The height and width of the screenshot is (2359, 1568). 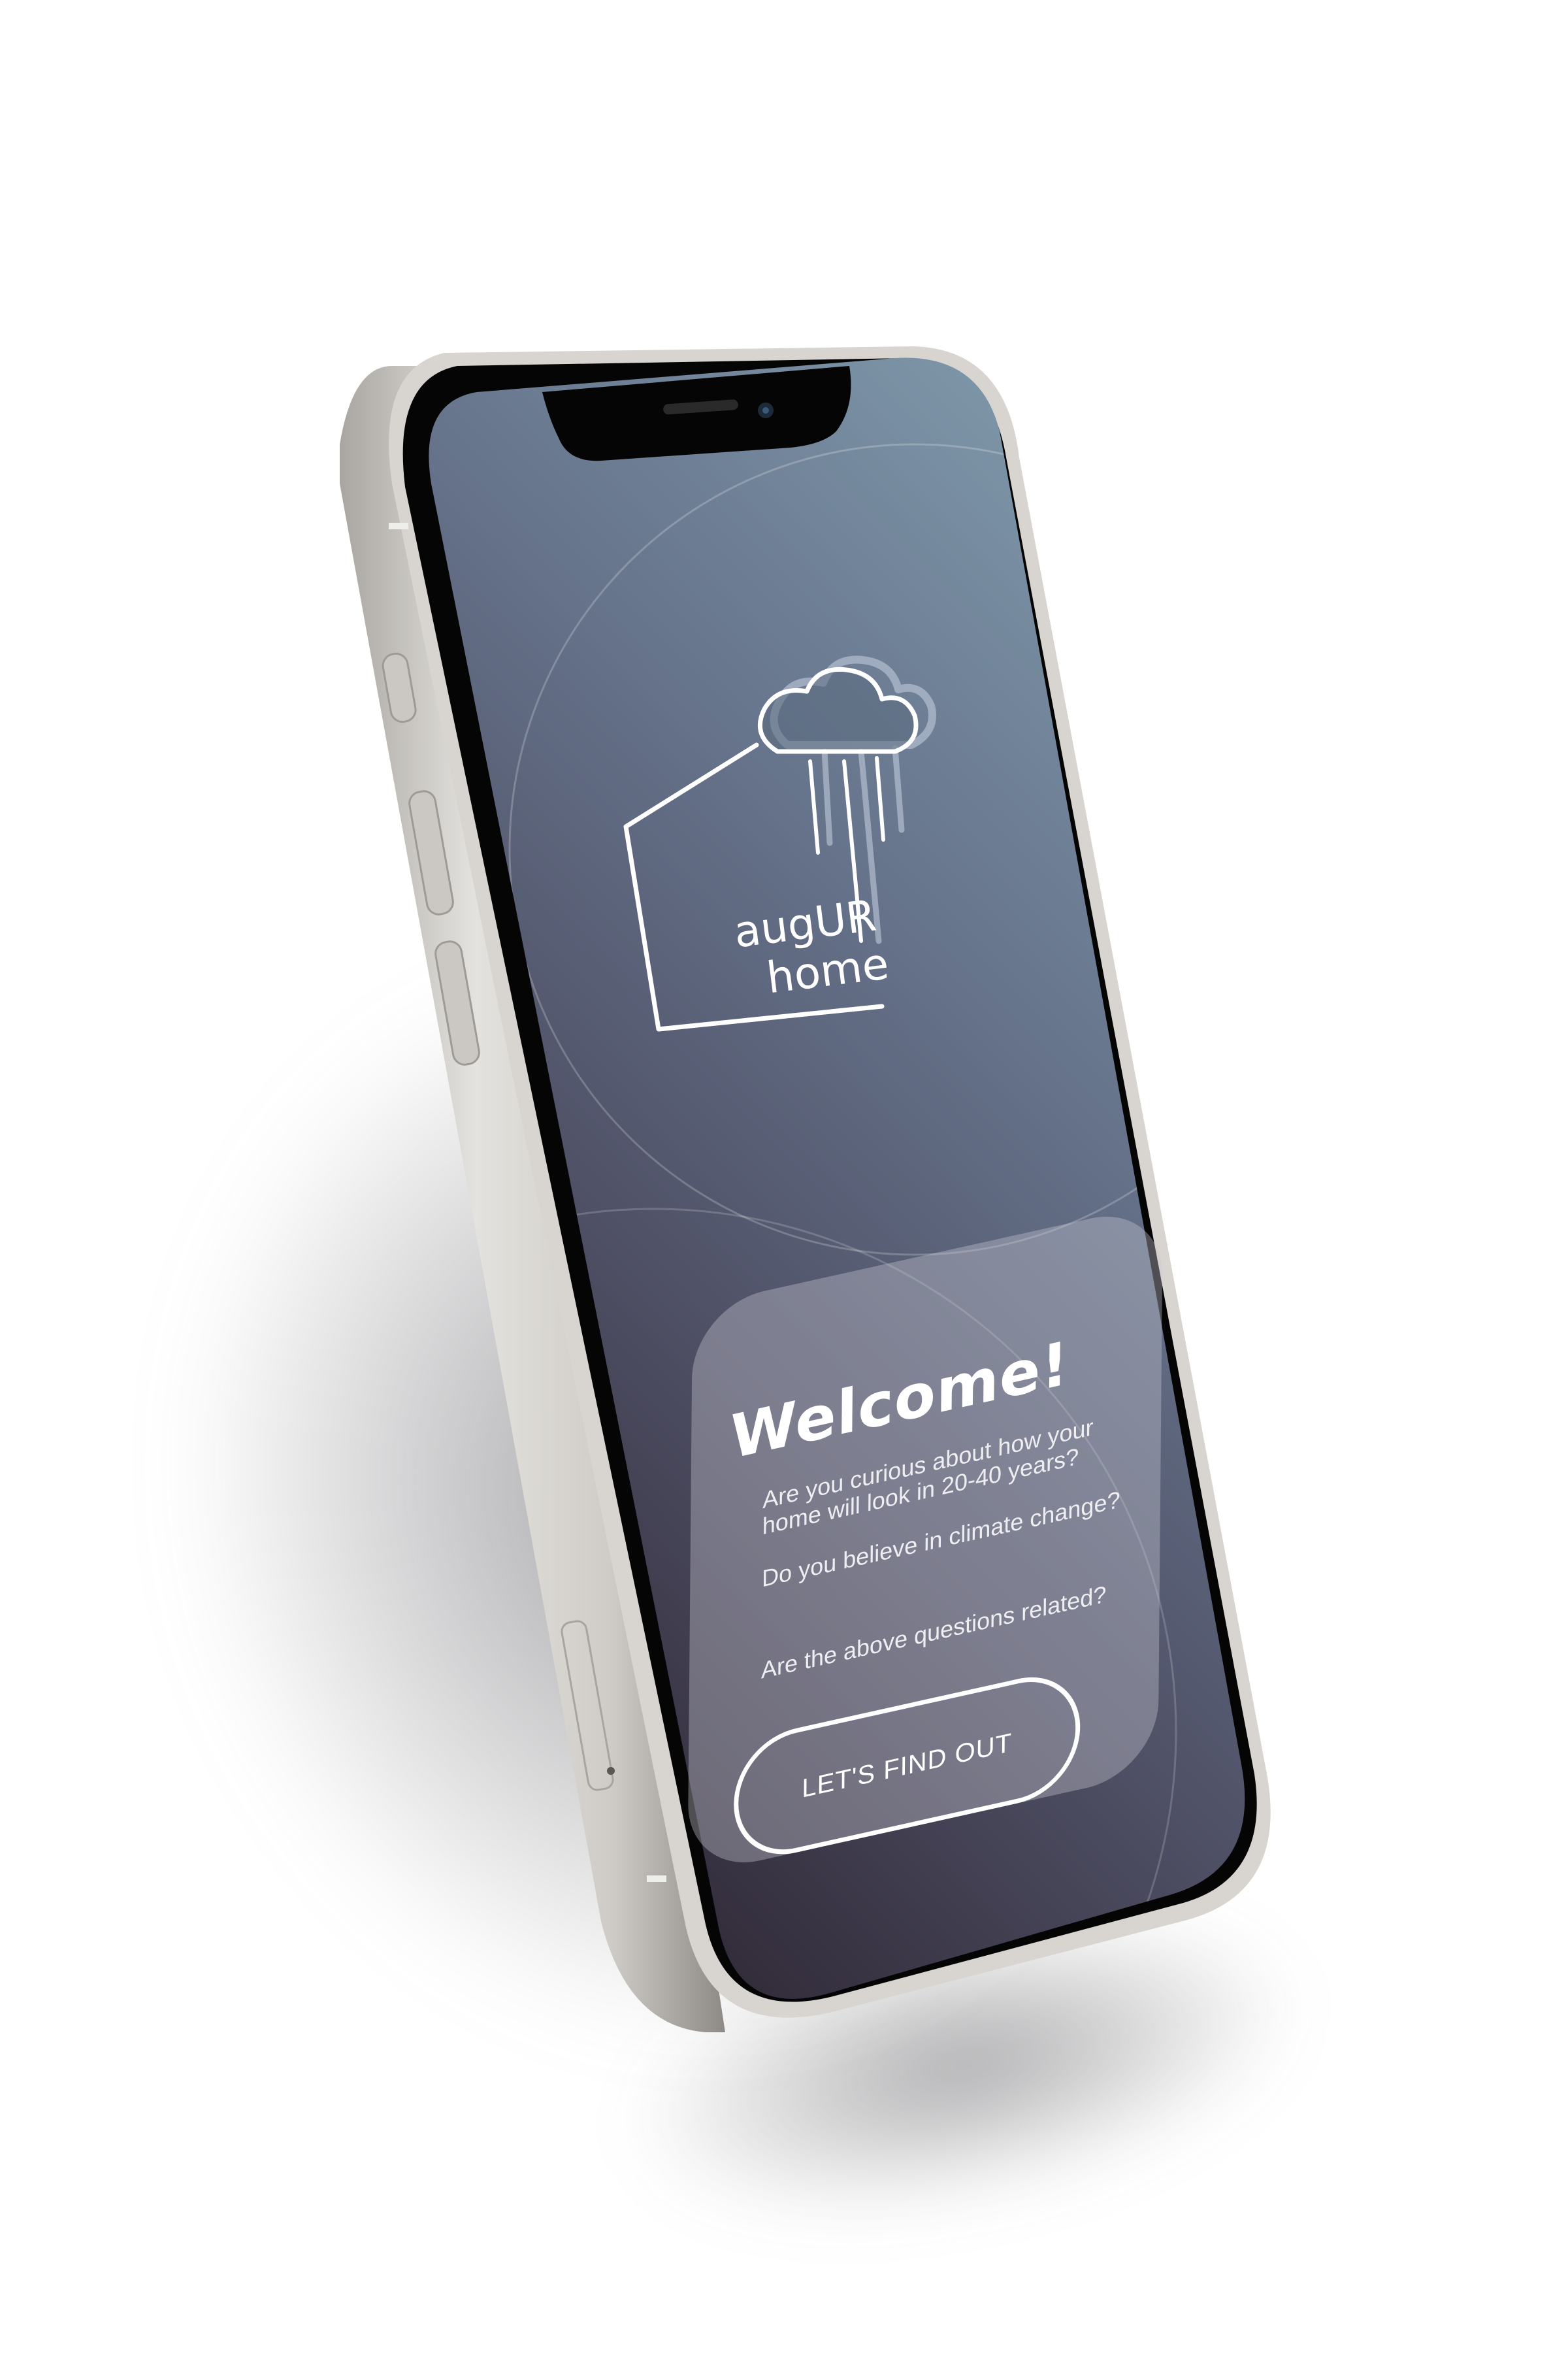 I want to click on related-question: Are the above questions related?, so click(x=933, y=1632).